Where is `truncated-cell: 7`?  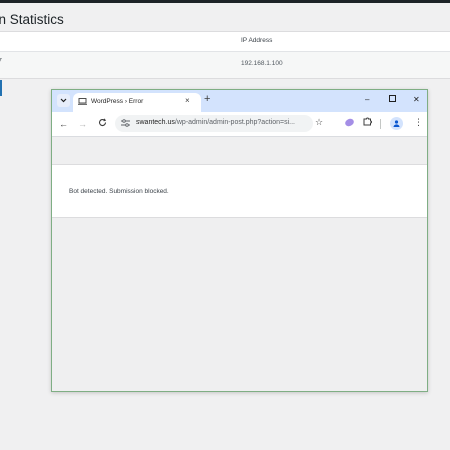 truncated-cell: 7 is located at coordinates (1, 61).